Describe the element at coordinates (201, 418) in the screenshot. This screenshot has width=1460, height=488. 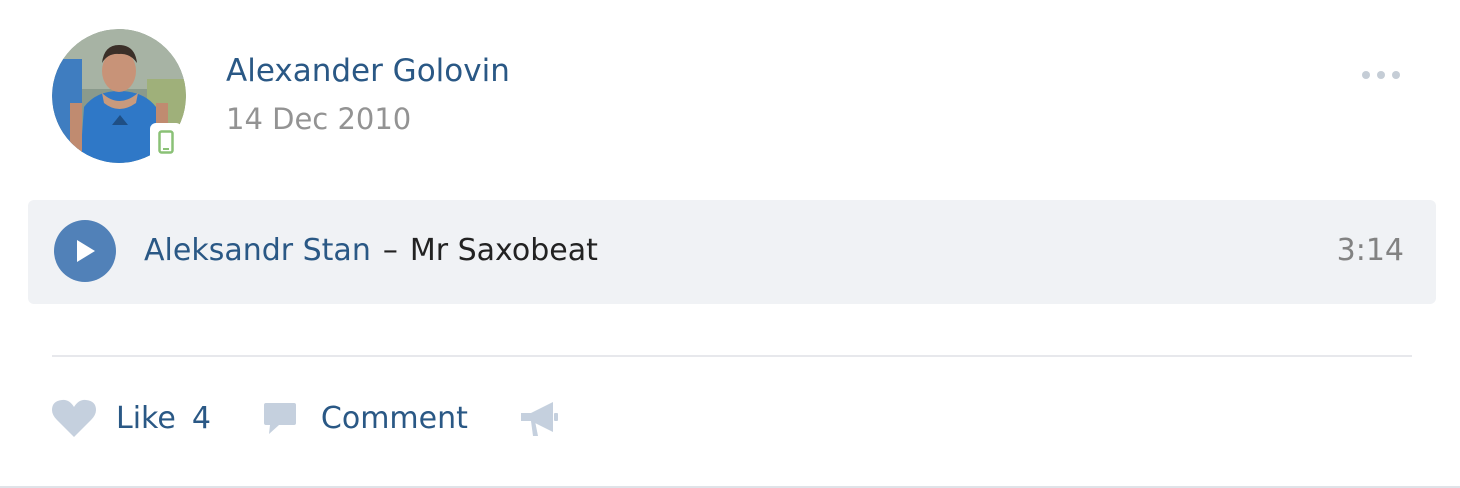
I see `like-count: 4` at that location.